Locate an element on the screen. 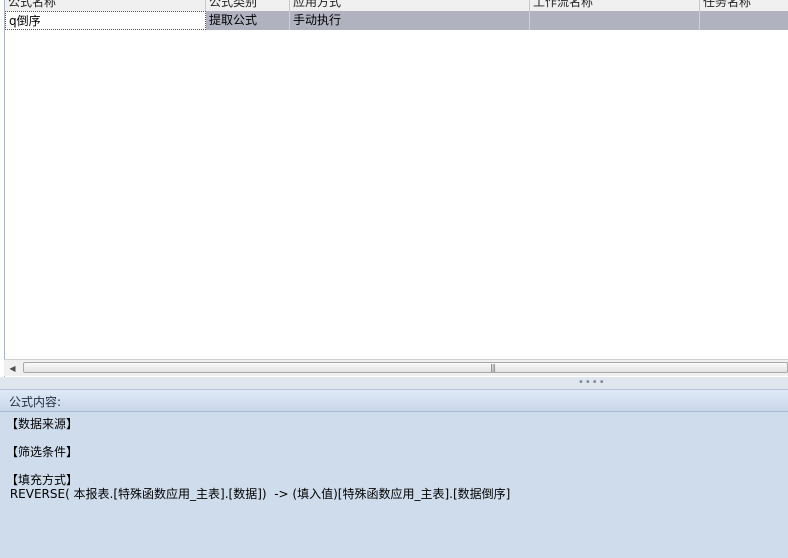  scroll-grip-icon: ||| is located at coordinates (493, 367).